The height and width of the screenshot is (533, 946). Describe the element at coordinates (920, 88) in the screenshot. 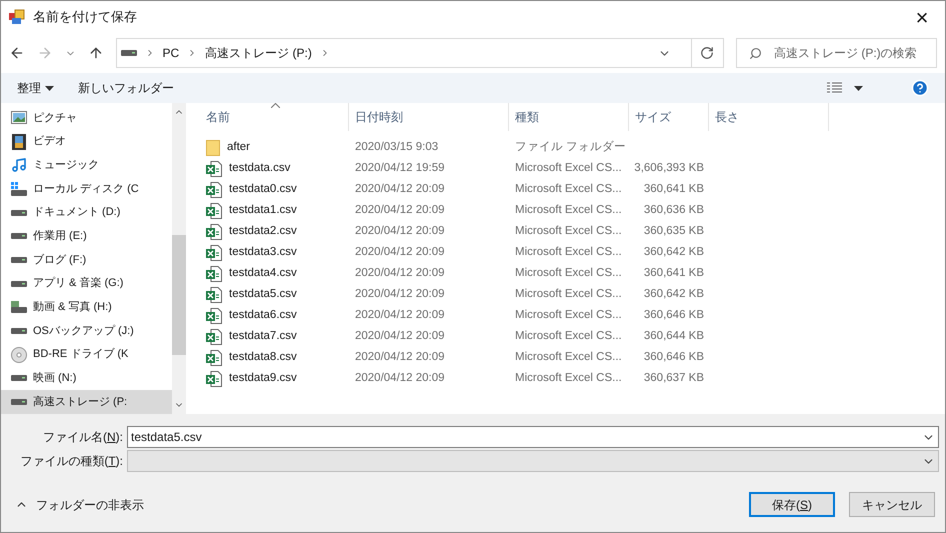

I see `help-icon` at that location.